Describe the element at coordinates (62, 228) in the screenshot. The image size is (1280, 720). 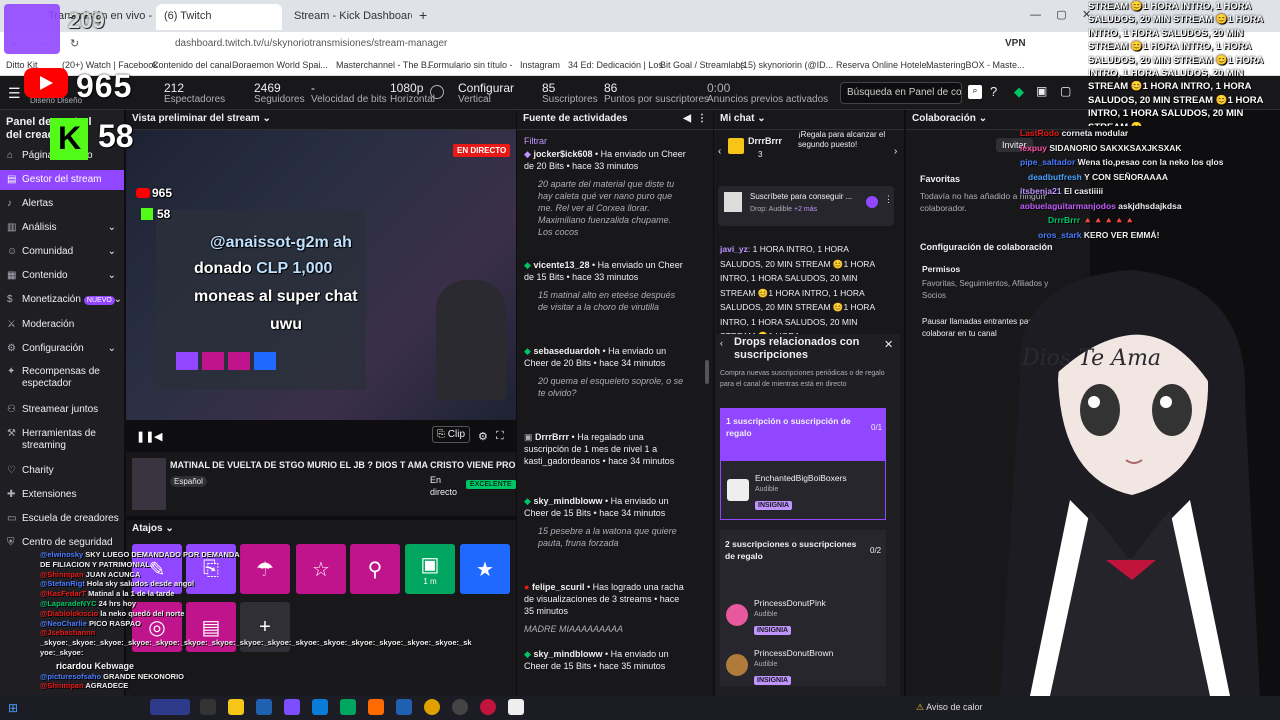
I see `sidebar-item-analytics: ▥ Análisis ⌄` at that location.